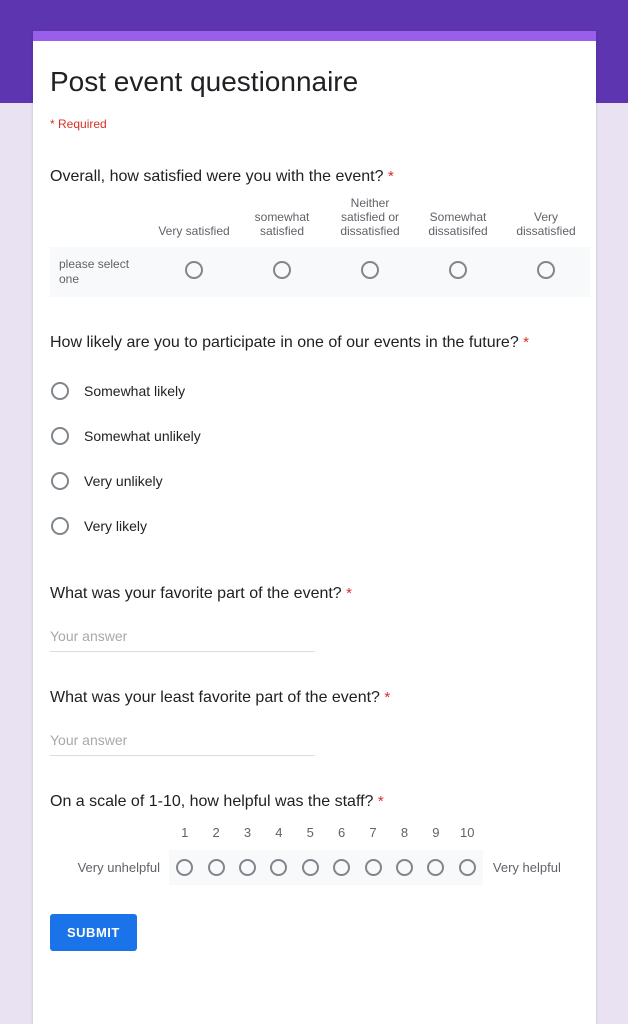 The height and width of the screenshot is (1024, 628). I want to click on grid-corner-cell, so click(100, 221).